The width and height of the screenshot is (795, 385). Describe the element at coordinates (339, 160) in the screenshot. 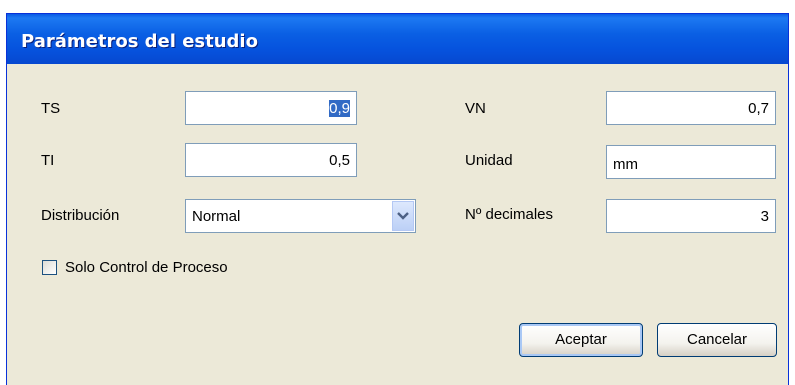

I see `ti-value: 0,5` at that location.